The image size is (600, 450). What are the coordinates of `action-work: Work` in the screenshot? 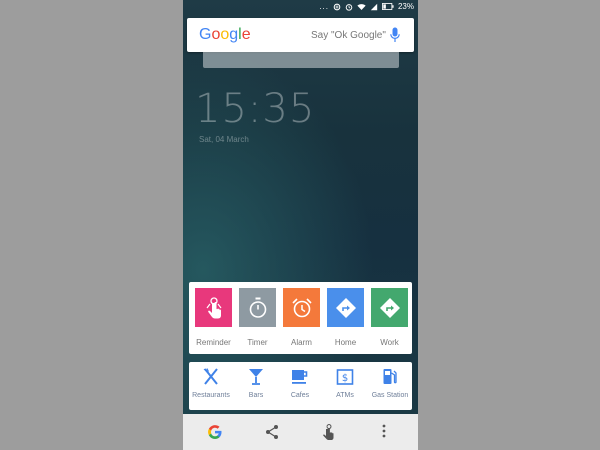 It's located at (389, 317).